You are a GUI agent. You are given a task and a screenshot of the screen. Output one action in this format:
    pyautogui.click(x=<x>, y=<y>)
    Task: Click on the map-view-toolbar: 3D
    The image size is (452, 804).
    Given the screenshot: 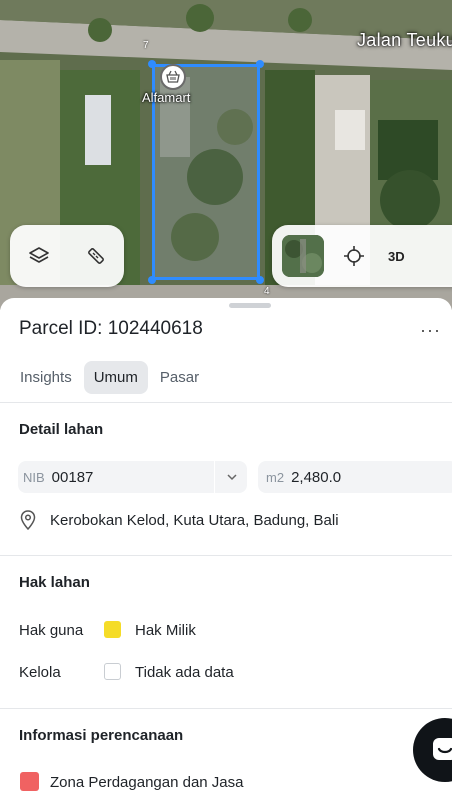 What is the action you would take?
    pyautogui.click(x=362, y=256)
    